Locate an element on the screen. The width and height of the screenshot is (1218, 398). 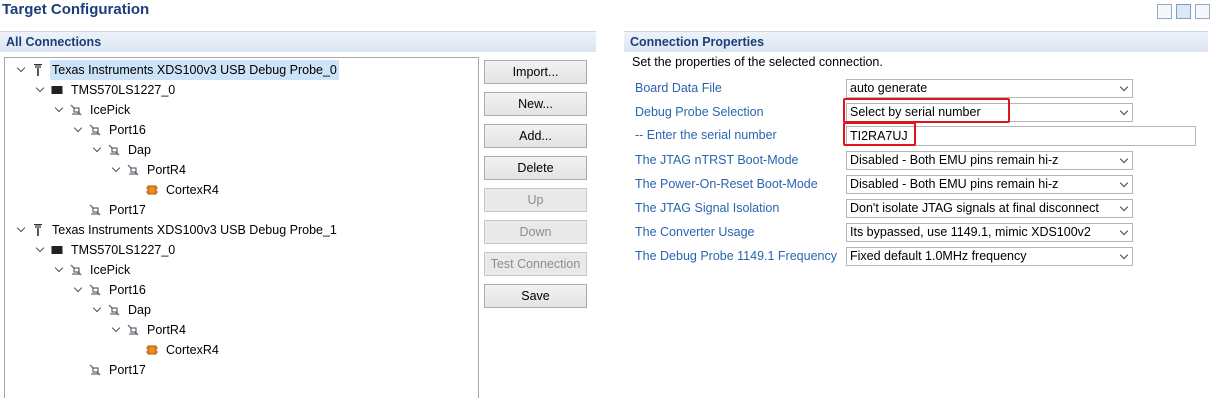
page-title: Target Configuration is located at coordinates (76, 9).